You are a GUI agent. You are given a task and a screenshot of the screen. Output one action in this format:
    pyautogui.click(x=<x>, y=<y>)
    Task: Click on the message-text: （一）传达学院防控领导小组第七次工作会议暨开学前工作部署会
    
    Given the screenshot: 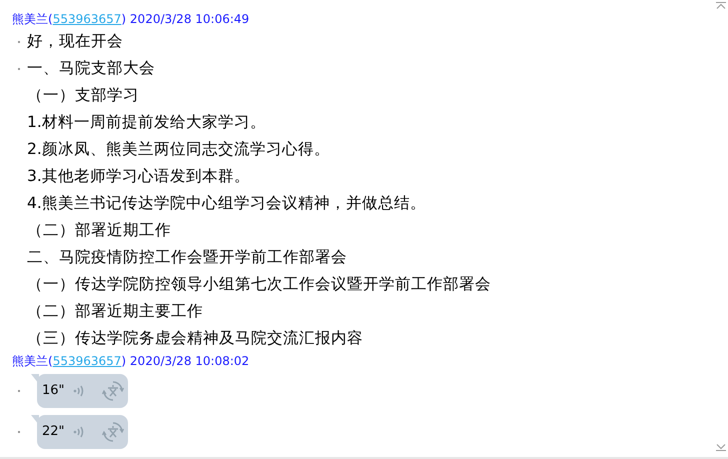 What is the action you would take?
    pyautogui.click(x=259, y=284)
    